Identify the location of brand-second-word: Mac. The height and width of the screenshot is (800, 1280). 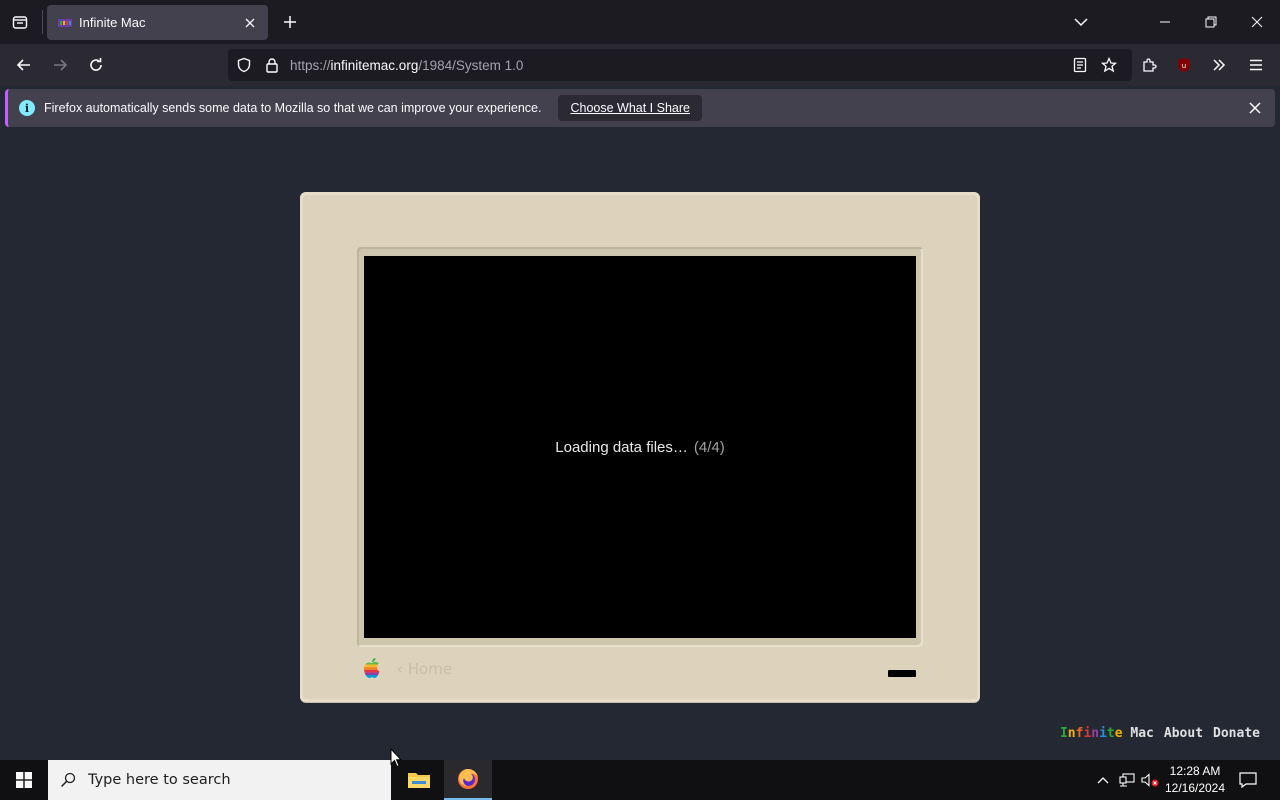
(1142, 733).